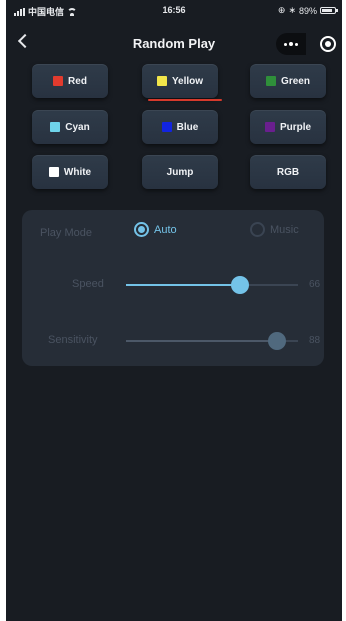 Image resolution: width=346 pixels, height=621 pixels. I want to click on color-button-blue: Blue, so click(180, 127).